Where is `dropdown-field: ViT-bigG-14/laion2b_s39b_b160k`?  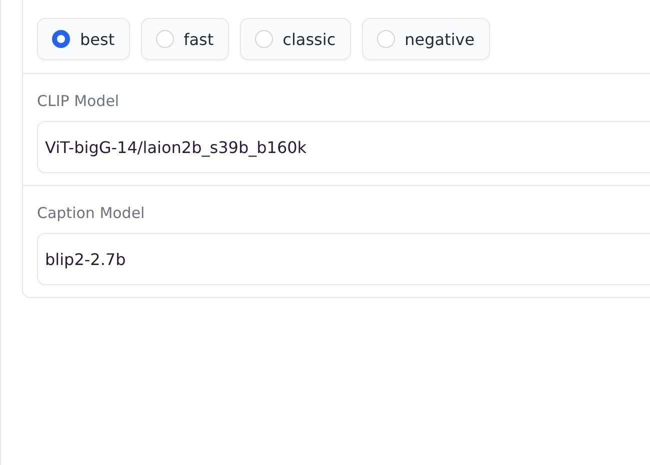 dropdown-field: ViT-bigG-14/laion2b_s39b_b160k is located at coordinates (343, 147).